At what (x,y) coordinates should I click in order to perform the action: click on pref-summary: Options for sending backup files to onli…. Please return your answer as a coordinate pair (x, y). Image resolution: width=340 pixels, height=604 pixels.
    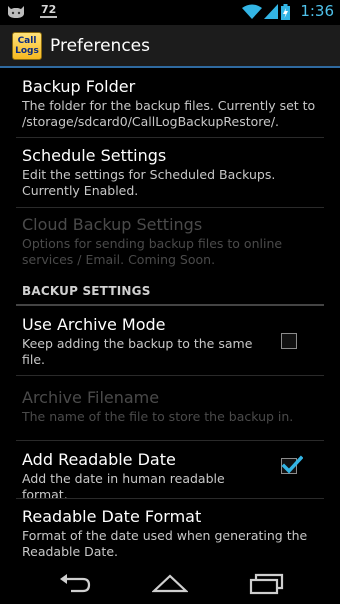
    Looking at the image, I should click on (152, 251).